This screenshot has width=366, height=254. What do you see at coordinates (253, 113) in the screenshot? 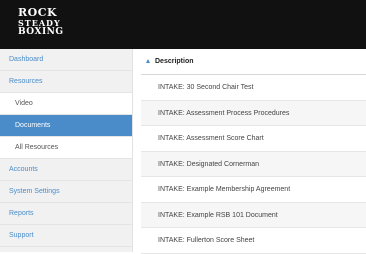
I see `table-row: INTAKE: Assessment Process Procedures` at bounding box center [253, 113].